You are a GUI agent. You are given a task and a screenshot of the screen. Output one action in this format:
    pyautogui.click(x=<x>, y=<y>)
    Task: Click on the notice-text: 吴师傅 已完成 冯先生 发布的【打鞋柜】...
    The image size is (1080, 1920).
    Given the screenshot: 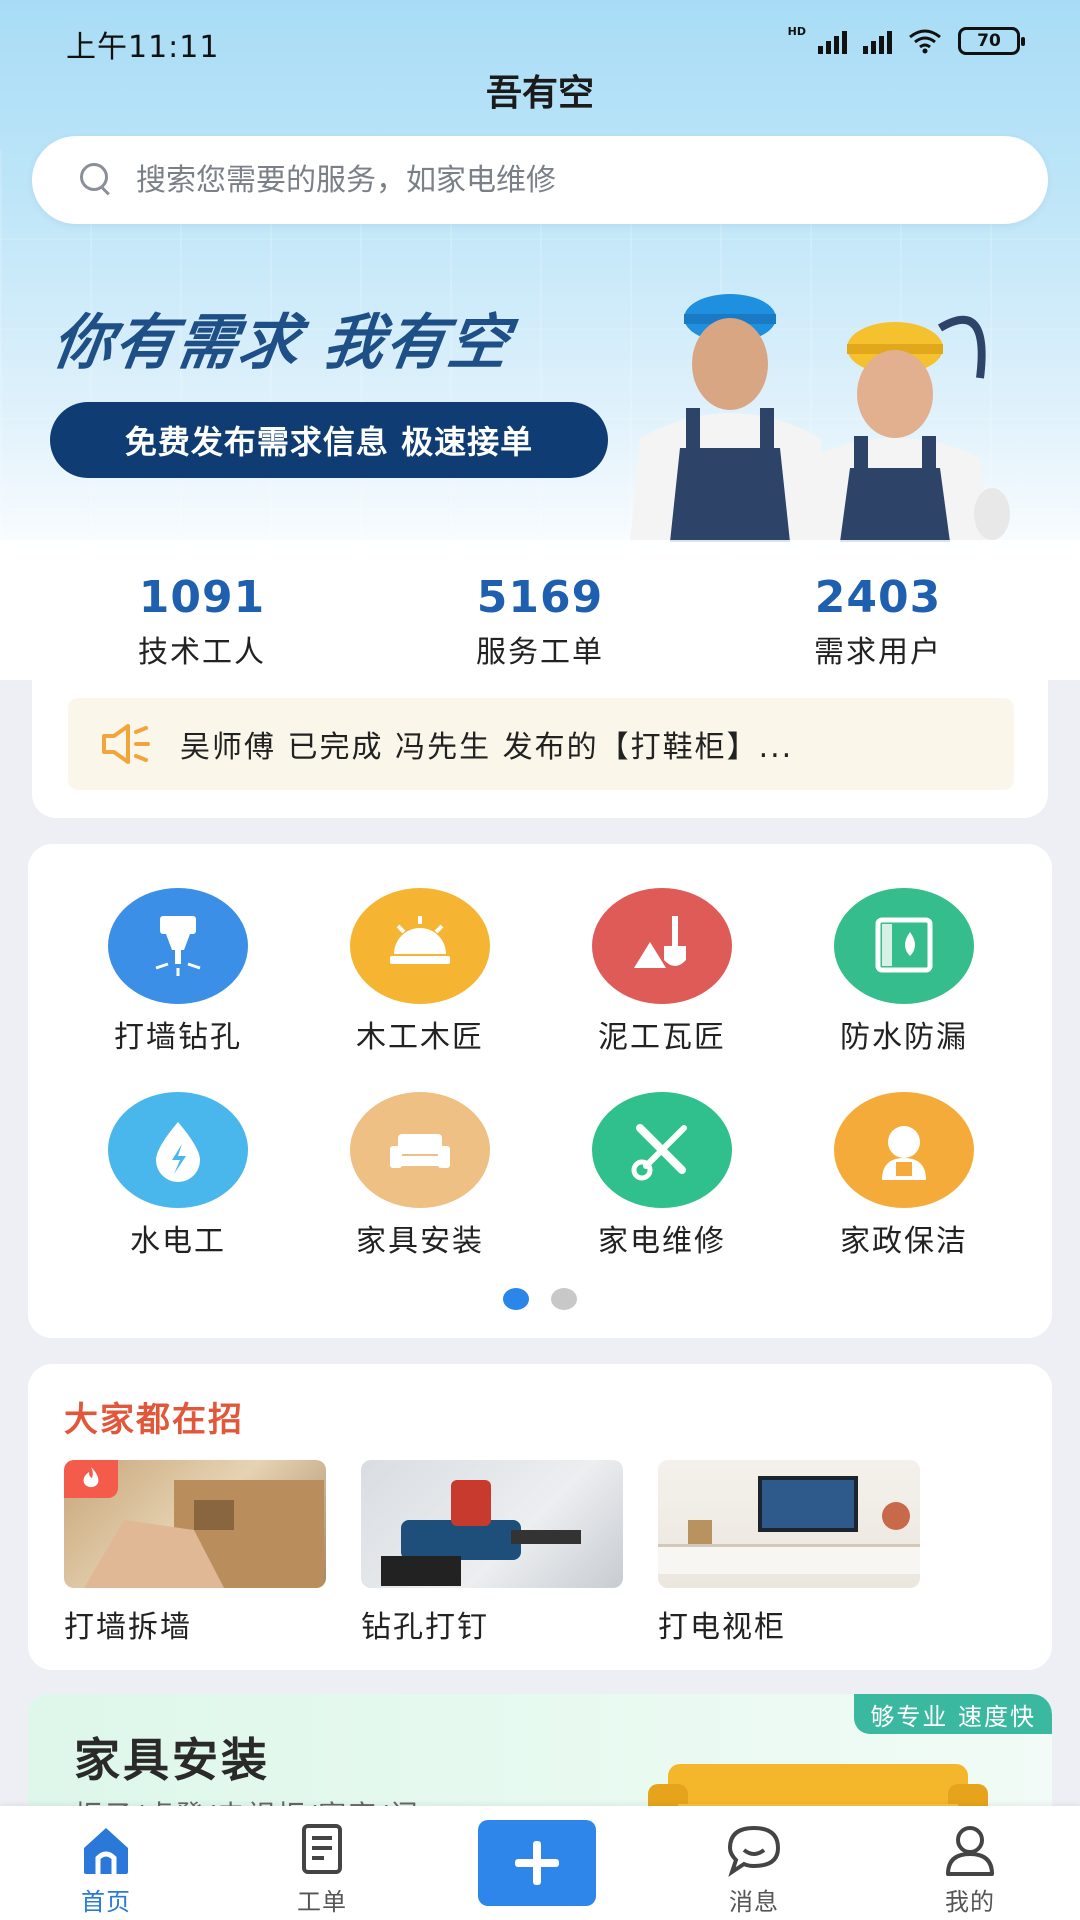 What is the action you would take?
    pyautogui.click(x=487, y=747)
    